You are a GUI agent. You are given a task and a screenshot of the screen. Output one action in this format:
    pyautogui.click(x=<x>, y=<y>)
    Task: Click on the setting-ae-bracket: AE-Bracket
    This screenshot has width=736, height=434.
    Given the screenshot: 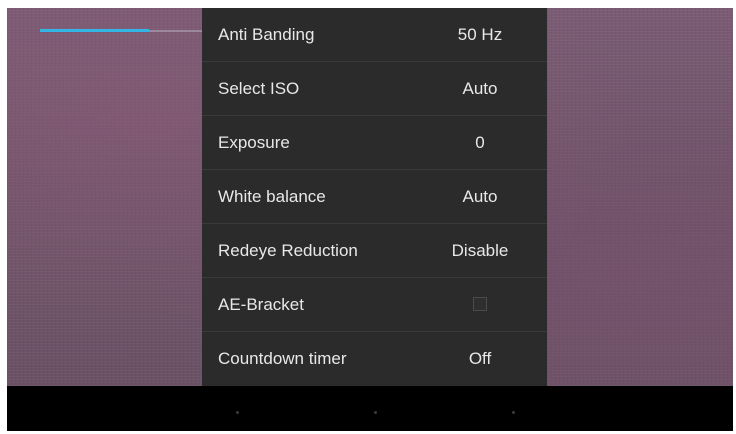 What is the action you would take?
    pyautogui.click(x=374, y=305)
    